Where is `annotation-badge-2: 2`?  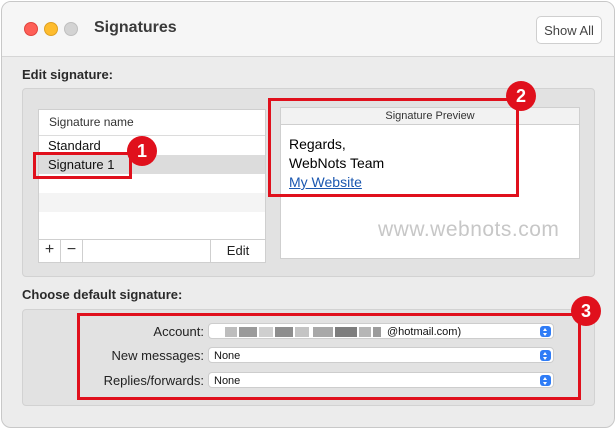 annotation-badge-2: 2 is located at coordinates (521, 96).